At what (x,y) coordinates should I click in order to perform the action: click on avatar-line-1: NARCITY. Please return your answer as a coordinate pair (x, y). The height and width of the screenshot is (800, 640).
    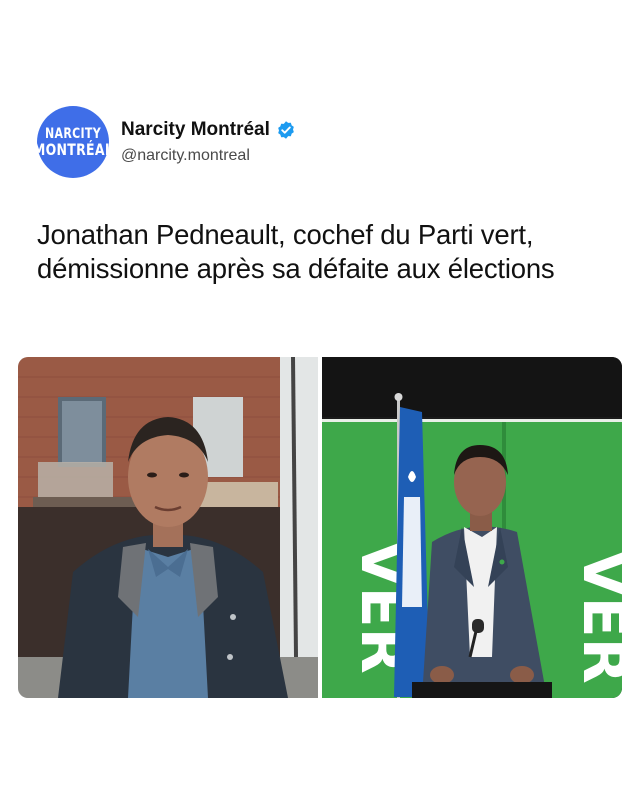
    Looking at the image, I should click on (73, 133).